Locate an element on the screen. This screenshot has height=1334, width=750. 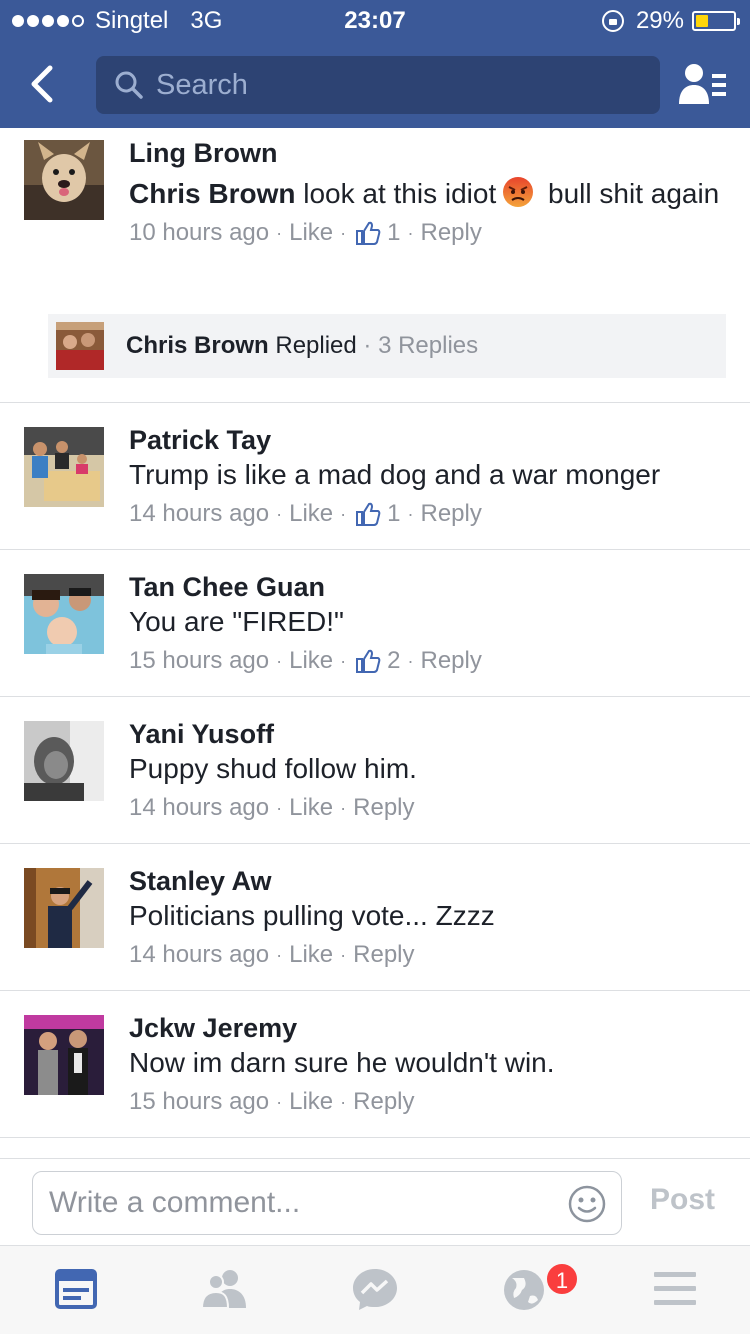
tab-bar: 1 is located at coordinates (375, 1290).